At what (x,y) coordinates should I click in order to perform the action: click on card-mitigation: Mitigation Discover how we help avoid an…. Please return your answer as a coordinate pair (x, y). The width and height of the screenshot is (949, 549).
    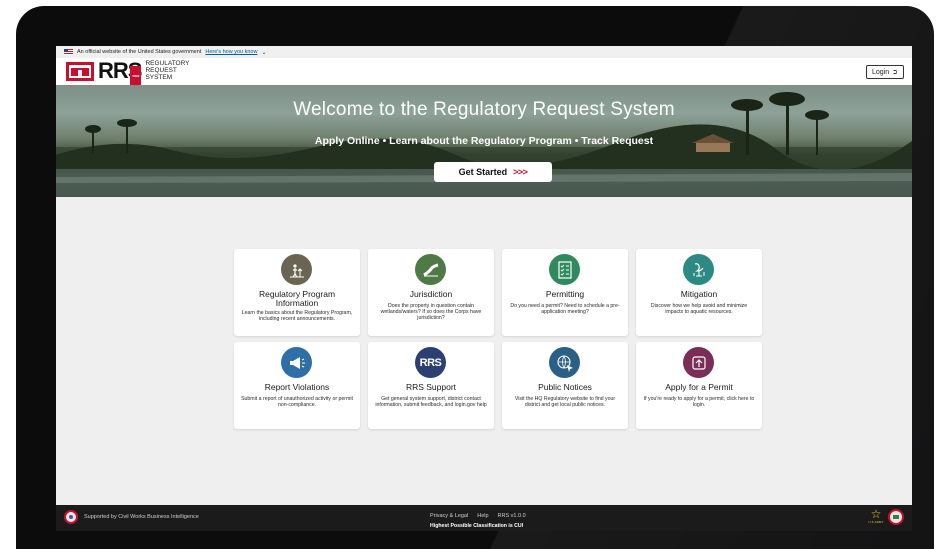
    Looking at the image, I should click on (699, 292).